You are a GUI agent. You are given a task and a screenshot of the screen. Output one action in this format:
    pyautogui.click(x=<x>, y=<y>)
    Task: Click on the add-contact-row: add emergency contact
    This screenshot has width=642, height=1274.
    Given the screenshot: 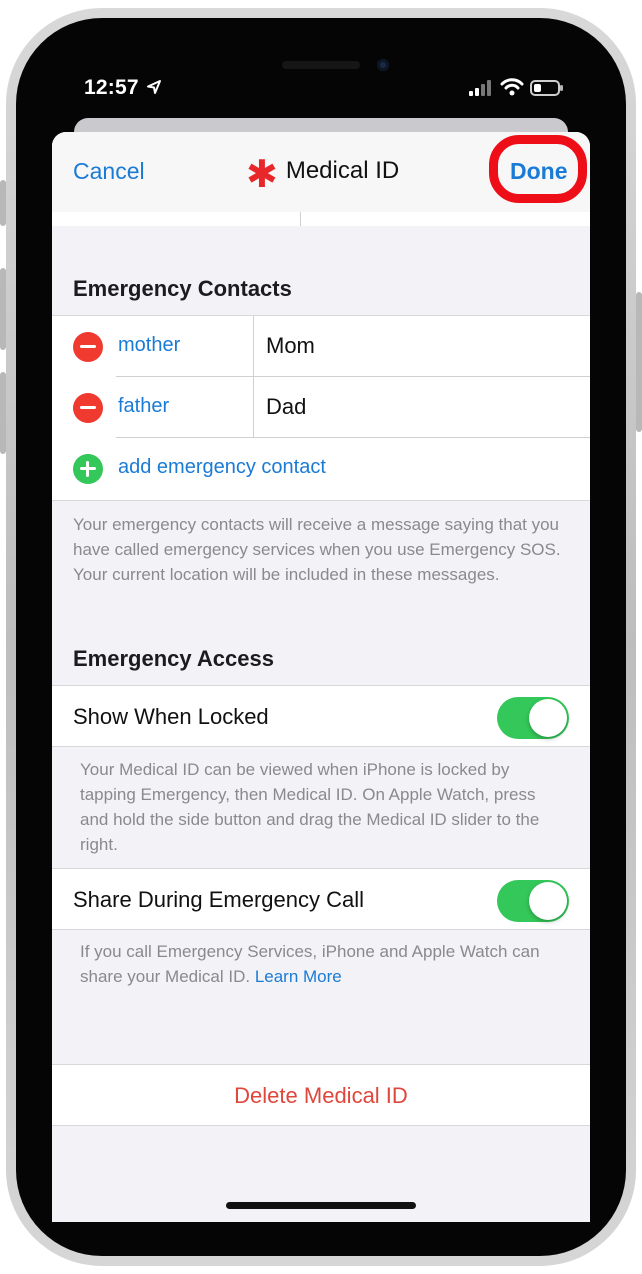 What is the action you would take?
    pyautogui.click(x=321, y=468)
    